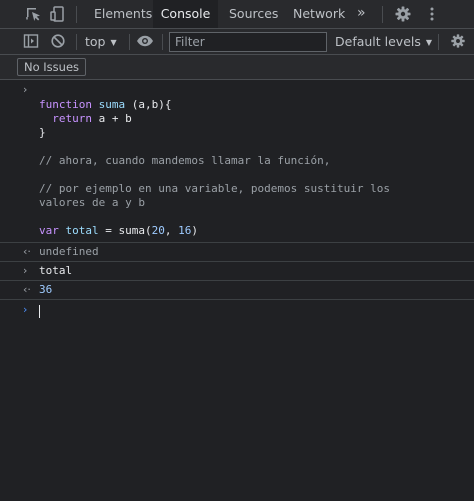  I want to click on devtools-tab-bar: Elements Console Sources Network », so click(237, 14).